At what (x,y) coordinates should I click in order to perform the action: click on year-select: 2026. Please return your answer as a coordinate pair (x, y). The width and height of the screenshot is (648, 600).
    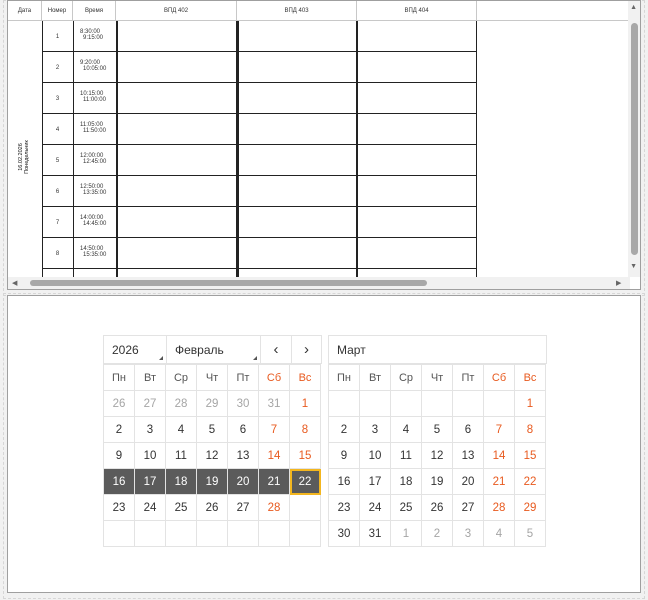
    Looking at the image, I should click on (135, 349).